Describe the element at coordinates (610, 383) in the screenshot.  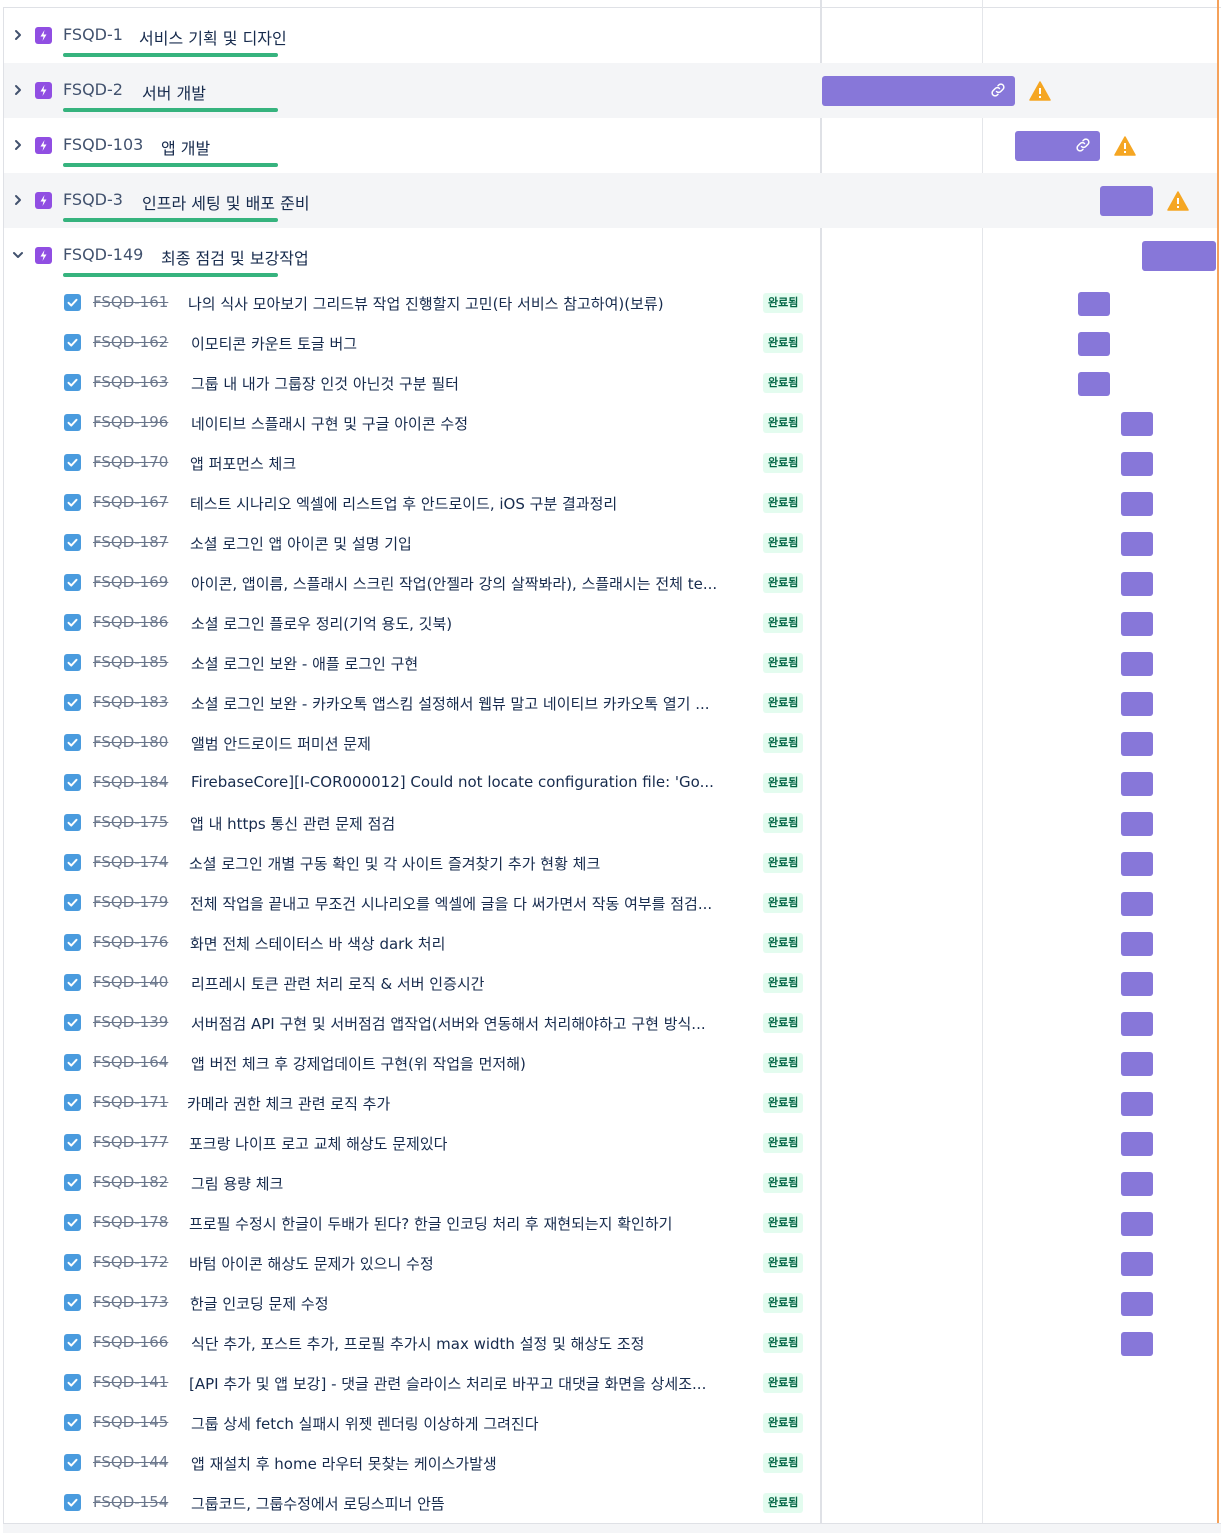
I see `child-issue-row: FSQD-163 그룹 내 내가 그룹장 인것 아닌것 구분 필터 완료됨` at that location.